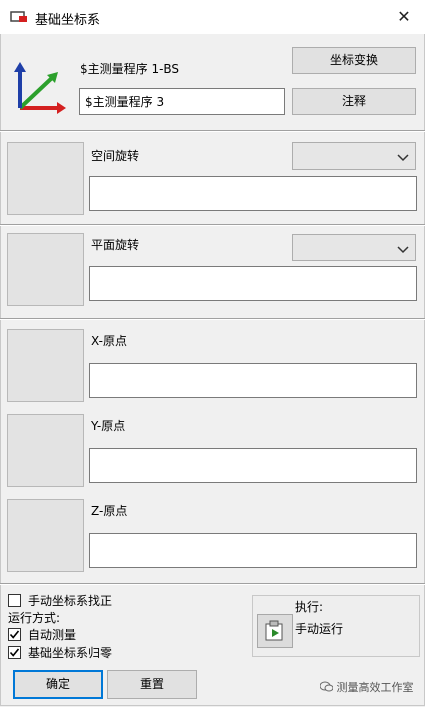  I want to click on reset-base-checkbox, so click(14, 652).